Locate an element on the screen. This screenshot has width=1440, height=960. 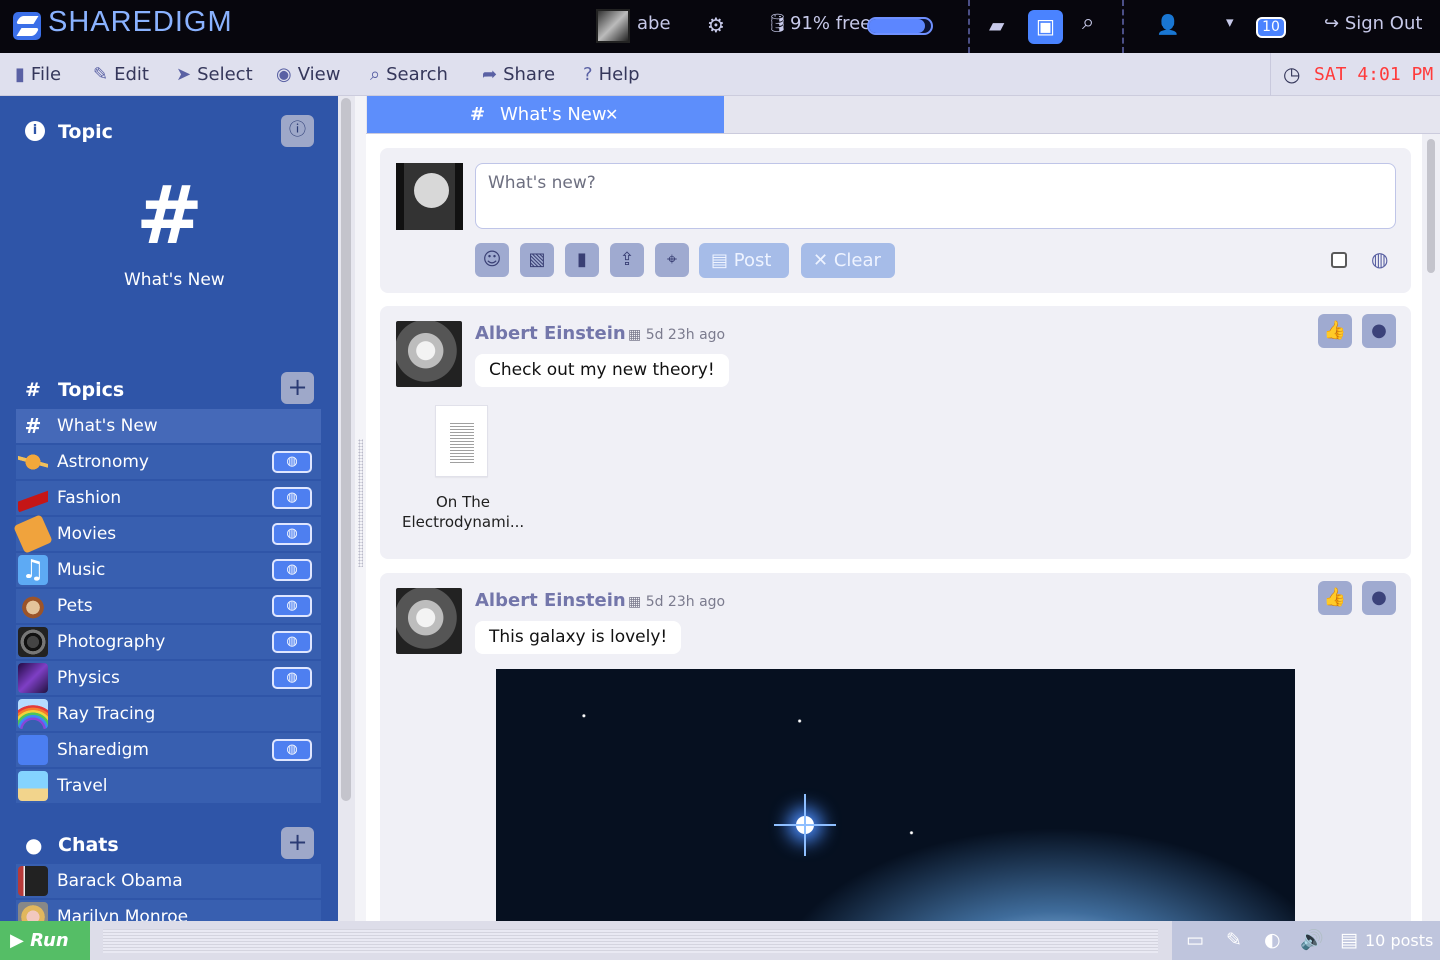
current-topic-name: What's New is located at coordinates (174, 280).